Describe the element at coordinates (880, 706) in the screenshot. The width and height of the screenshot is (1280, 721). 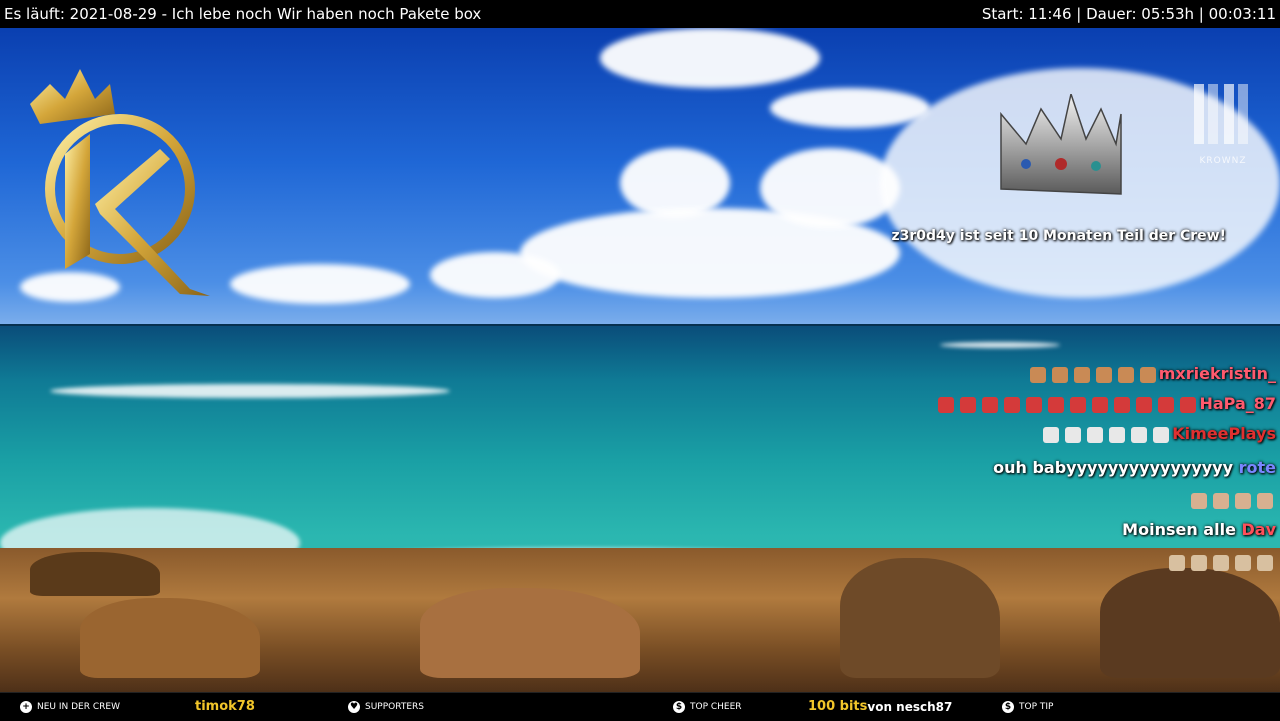
I see `top-cheer-value: 100 bits von nesch87` at that location.